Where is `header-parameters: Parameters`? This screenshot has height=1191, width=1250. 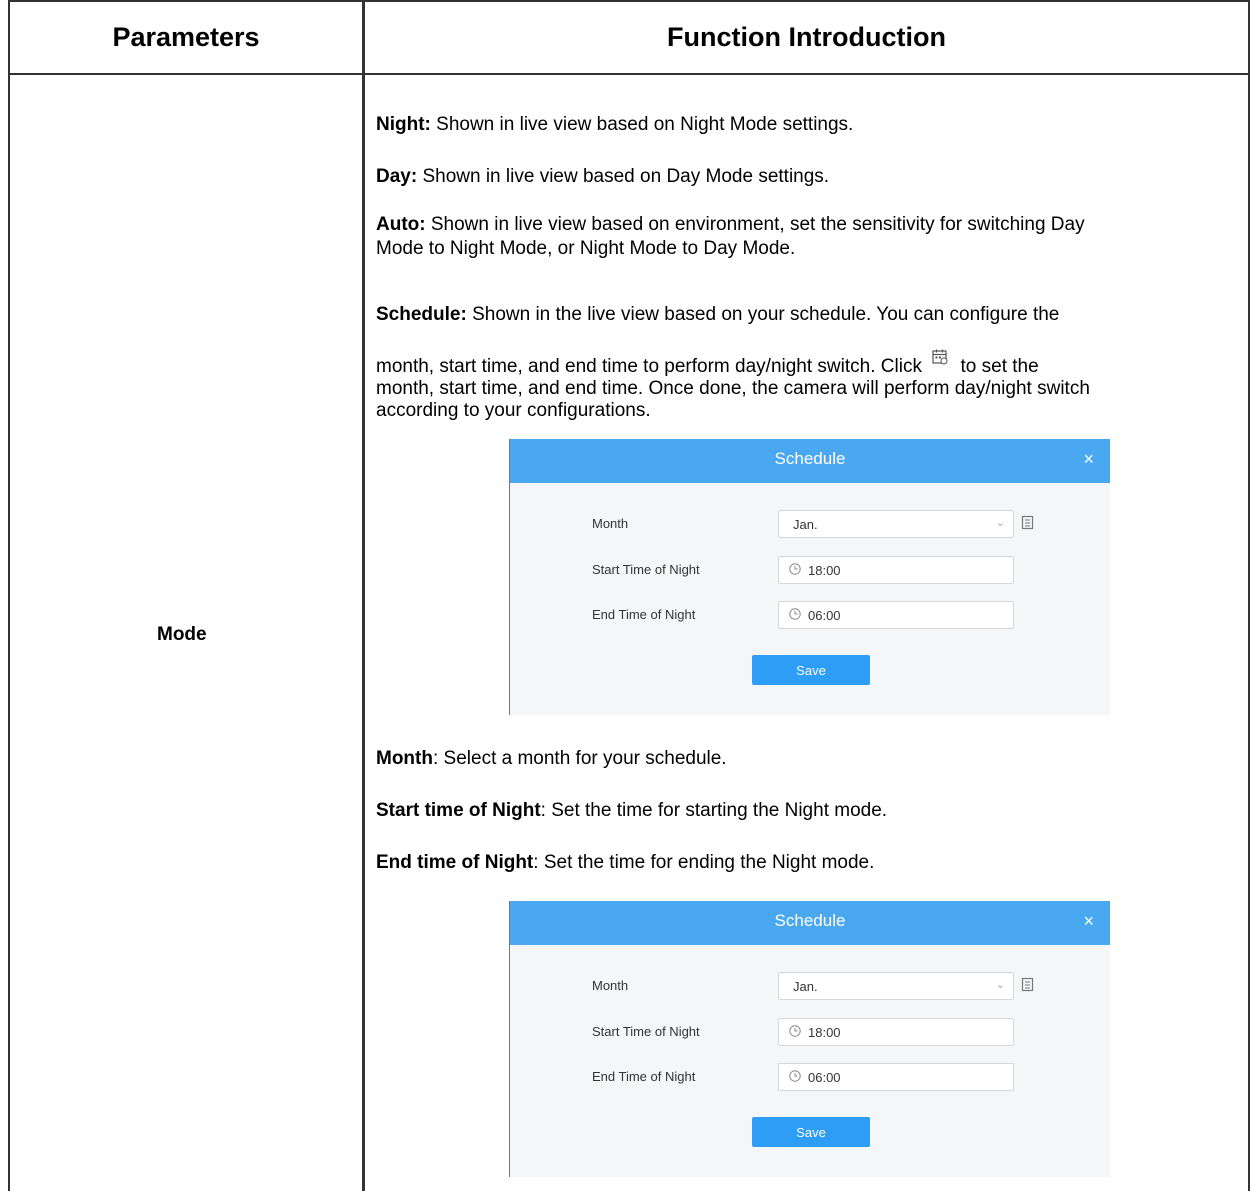
header-parameters: Parameters is located at coordinates (186, 37).